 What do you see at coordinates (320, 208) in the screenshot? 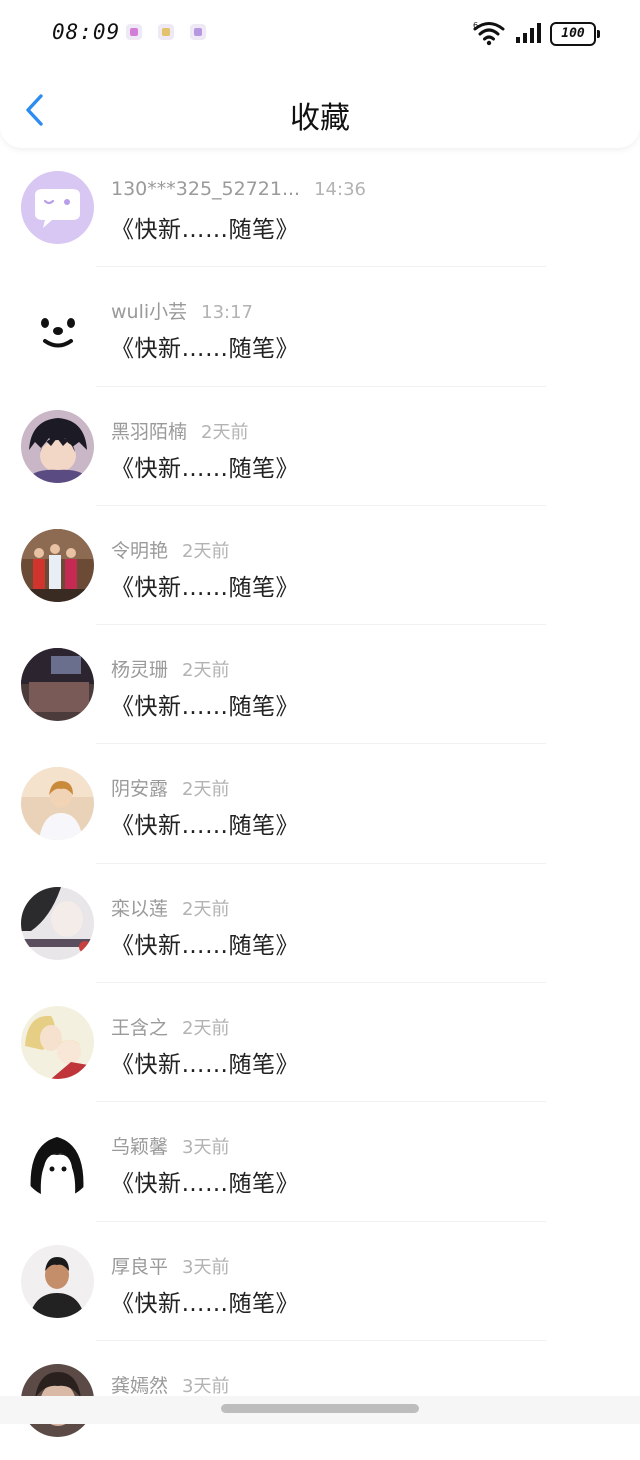
I see `list-item: 130***325_52721... 14:36 《快新……随笔》` at bounding box center [320, 208].